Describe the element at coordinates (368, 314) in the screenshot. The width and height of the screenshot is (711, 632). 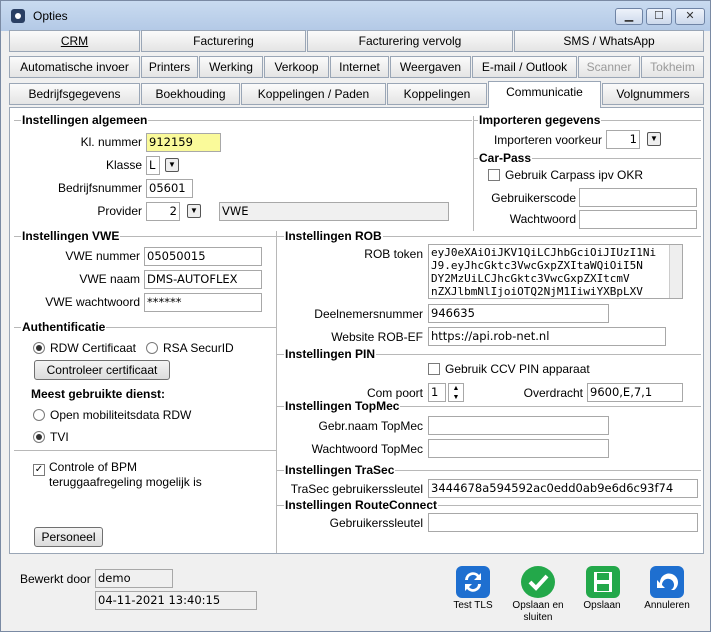
I see `deelnemersnummer-label: Deelnemersnummer` at that location.